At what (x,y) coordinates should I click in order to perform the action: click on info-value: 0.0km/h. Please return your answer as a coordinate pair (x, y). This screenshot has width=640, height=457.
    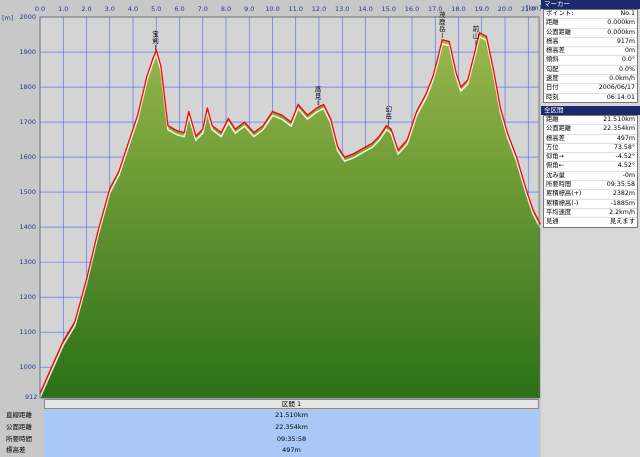
    Looking at the image, I should click on (622, 79).